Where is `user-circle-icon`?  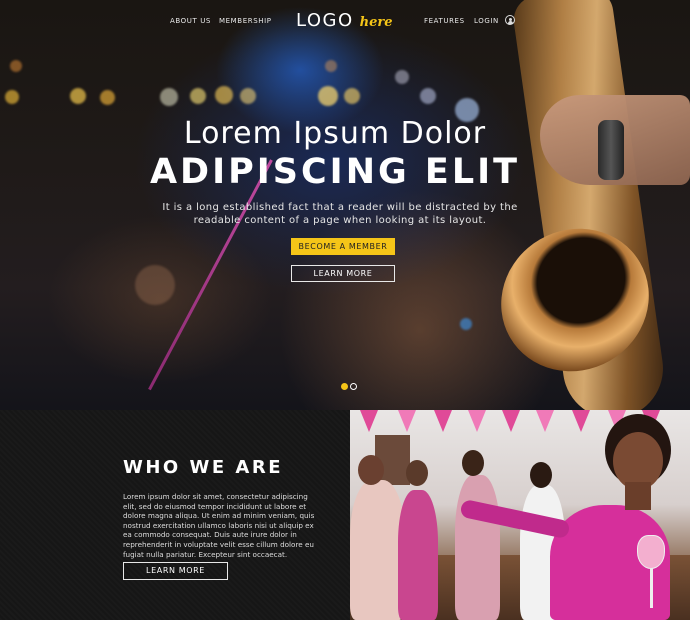 user-circle-icon is located at coordinates (510, 20).